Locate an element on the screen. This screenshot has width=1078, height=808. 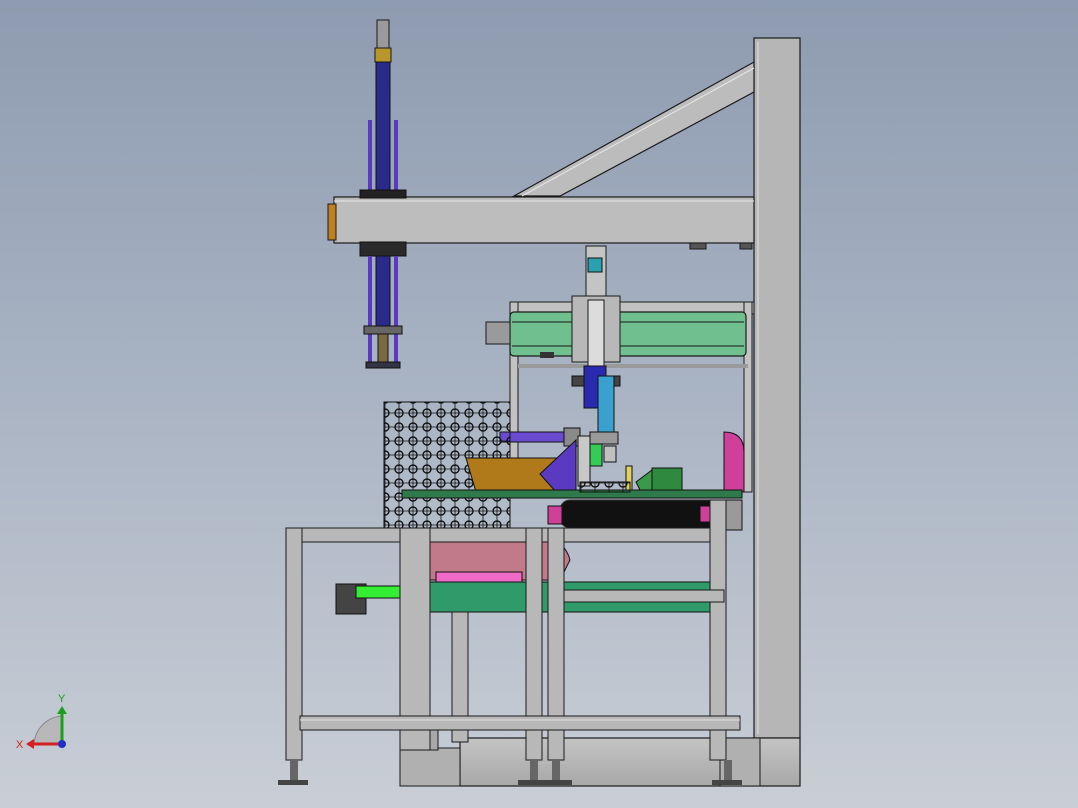
y-axis-label: Y is located at coordinates (62, 699).